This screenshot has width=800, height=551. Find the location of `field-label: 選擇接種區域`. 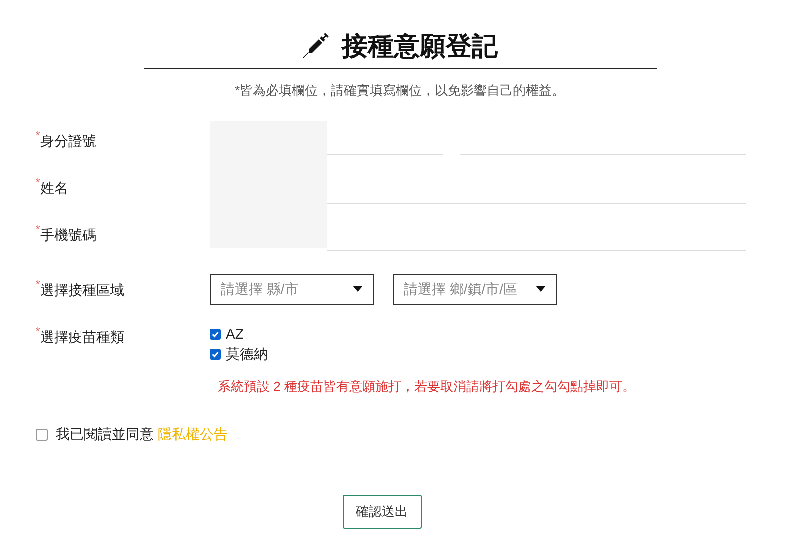

field-label: 選擇接種區域 is located at coordinates (82, 290).